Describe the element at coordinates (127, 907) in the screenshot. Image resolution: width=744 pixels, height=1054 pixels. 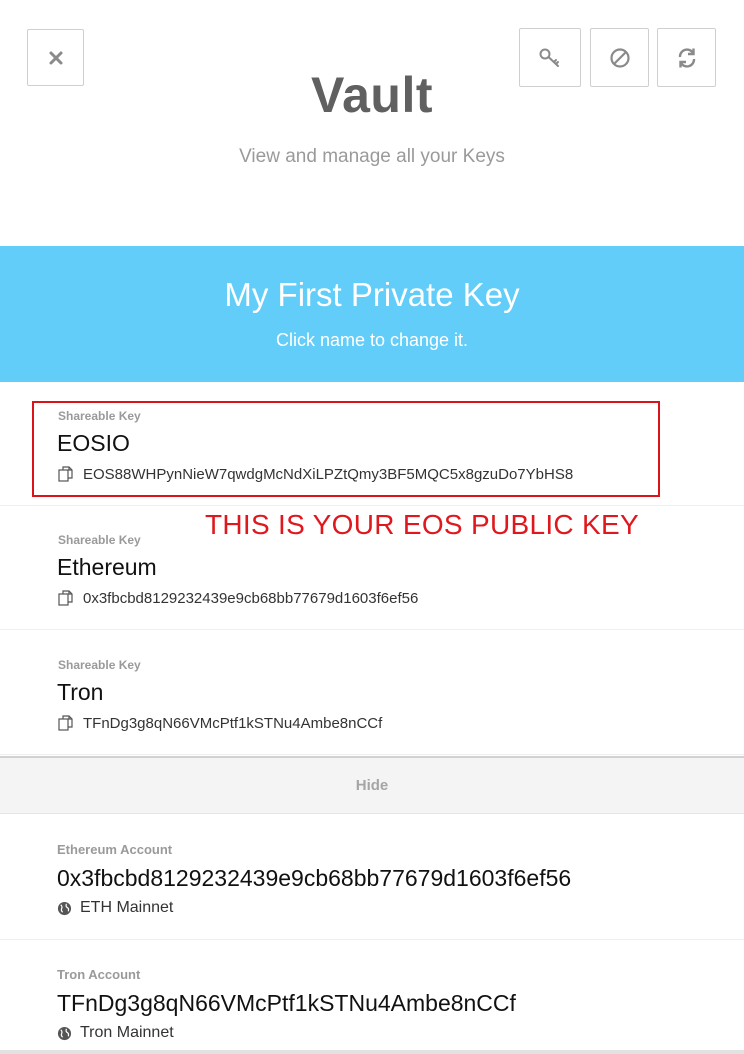
I see `network-name: ETH Mainnet` at that location.